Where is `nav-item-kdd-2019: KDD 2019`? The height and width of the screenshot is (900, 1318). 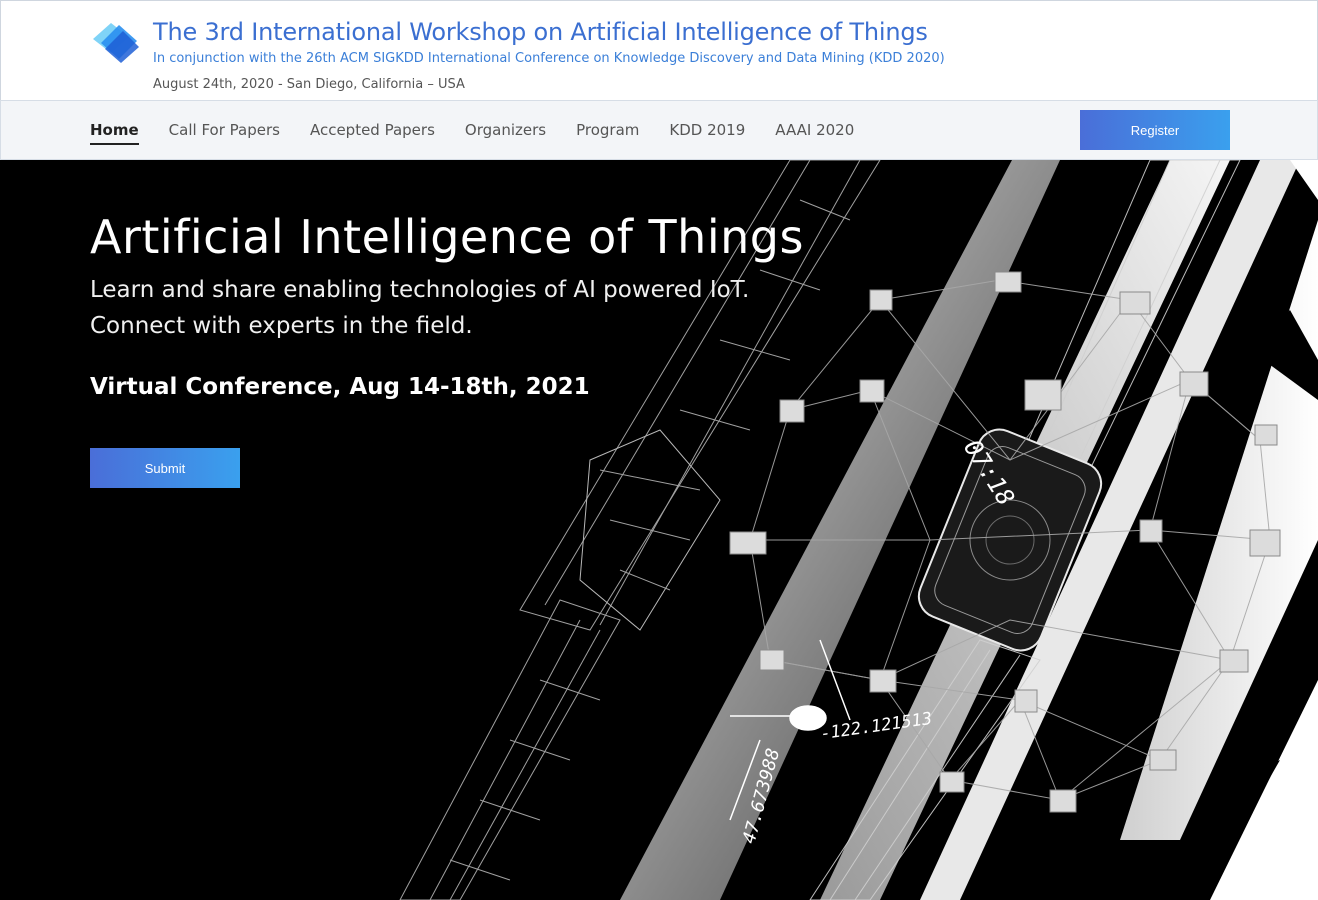
nav-item-kdd-2019: KDD 2019 is located at coordinates (707, 130).